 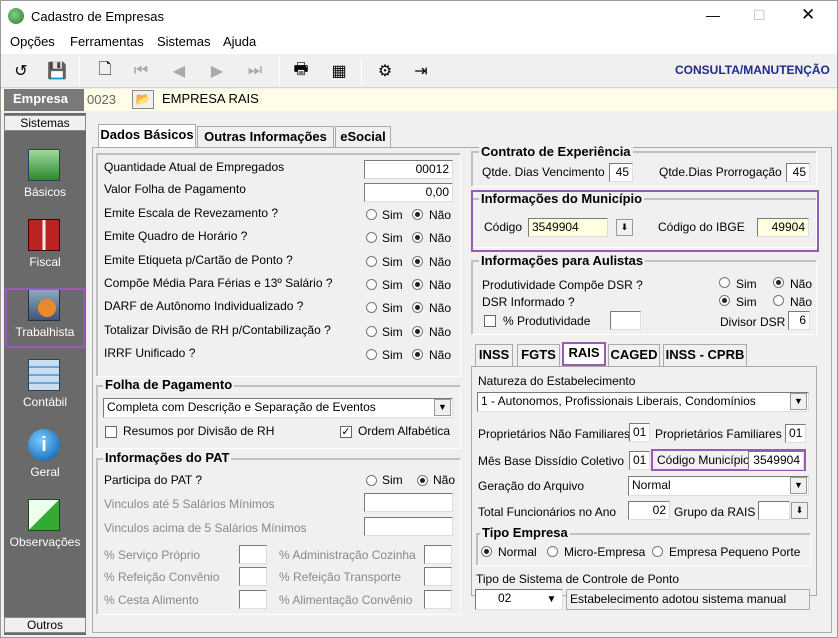 I want to click on sidebar-item-observacoes: Observações, so click(x=45, y=527).